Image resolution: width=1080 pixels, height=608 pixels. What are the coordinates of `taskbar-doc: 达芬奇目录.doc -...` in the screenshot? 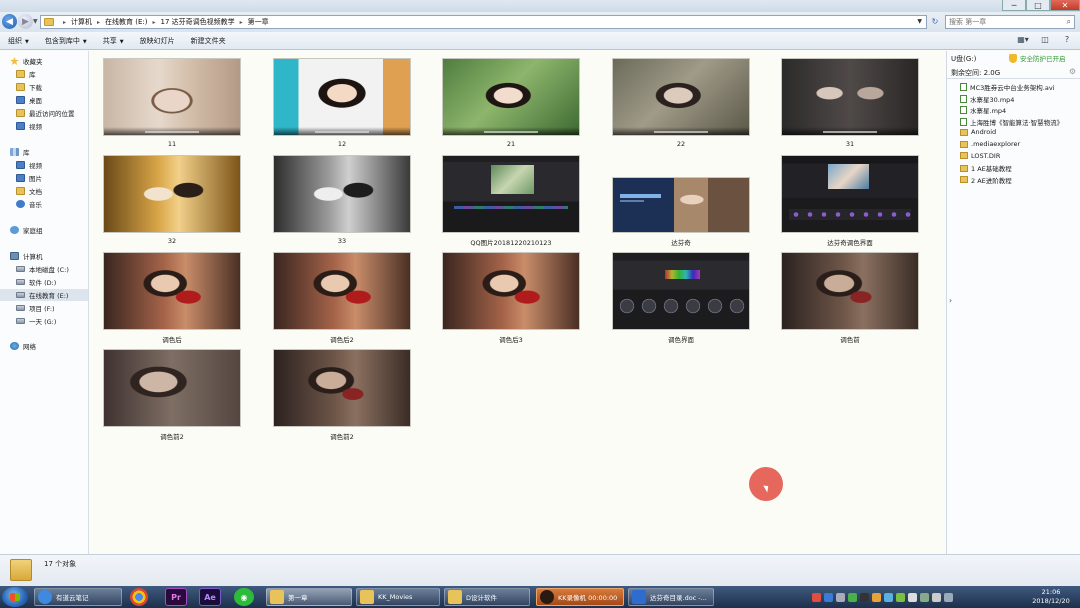 It's located at (671, 597).